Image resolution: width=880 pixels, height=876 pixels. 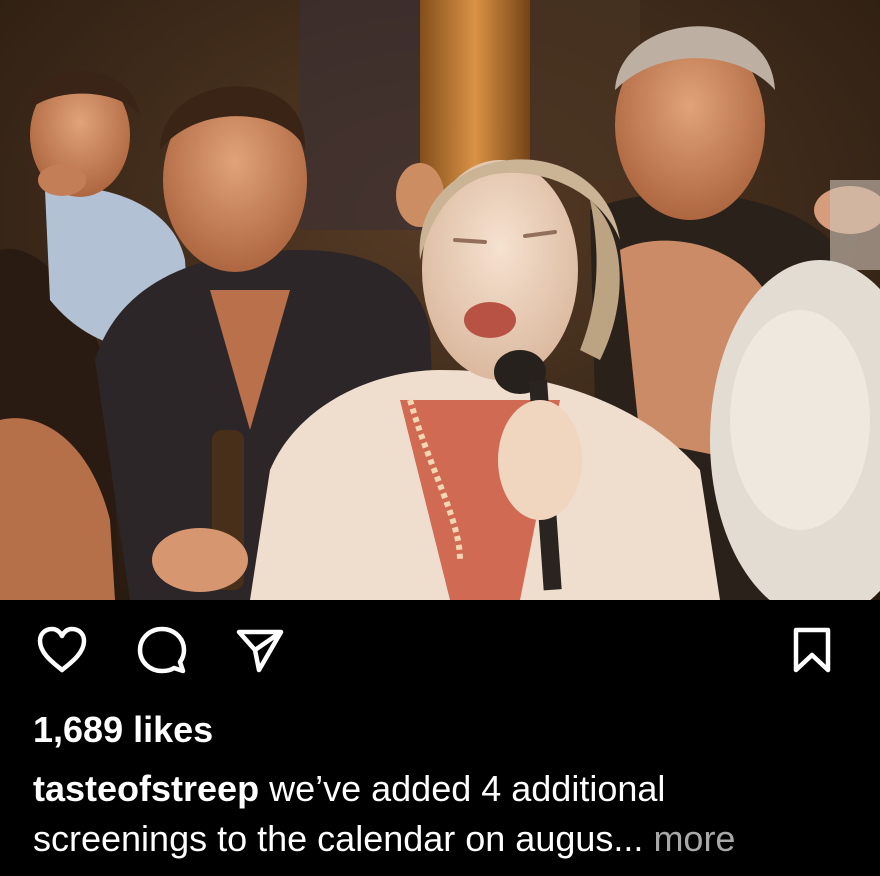 What do you see at coordinates (467, 788) in the screenshot?
I see `caption-text-1: we’ve added 4 additional` at bounding box center [467, 788].